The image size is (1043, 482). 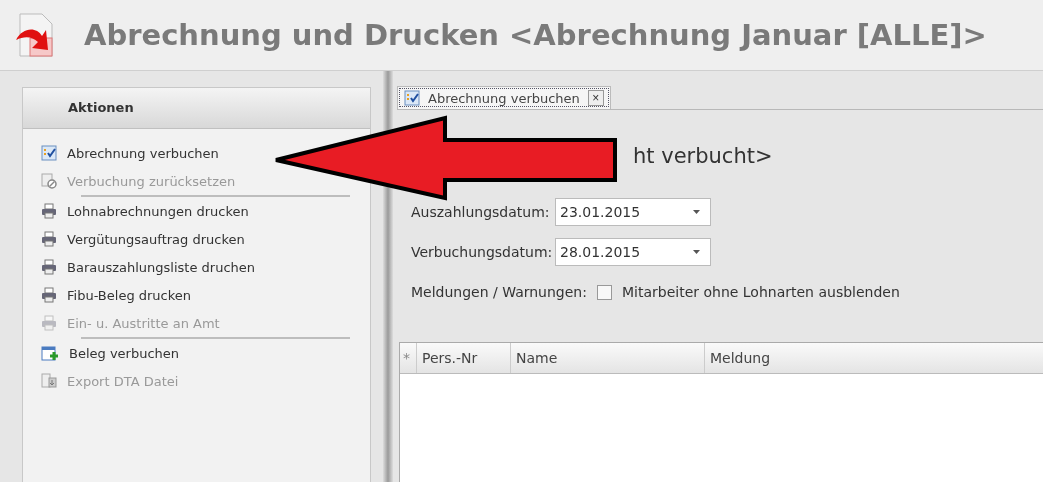 I want to click on column-header: *, so click(x=408, y=358).